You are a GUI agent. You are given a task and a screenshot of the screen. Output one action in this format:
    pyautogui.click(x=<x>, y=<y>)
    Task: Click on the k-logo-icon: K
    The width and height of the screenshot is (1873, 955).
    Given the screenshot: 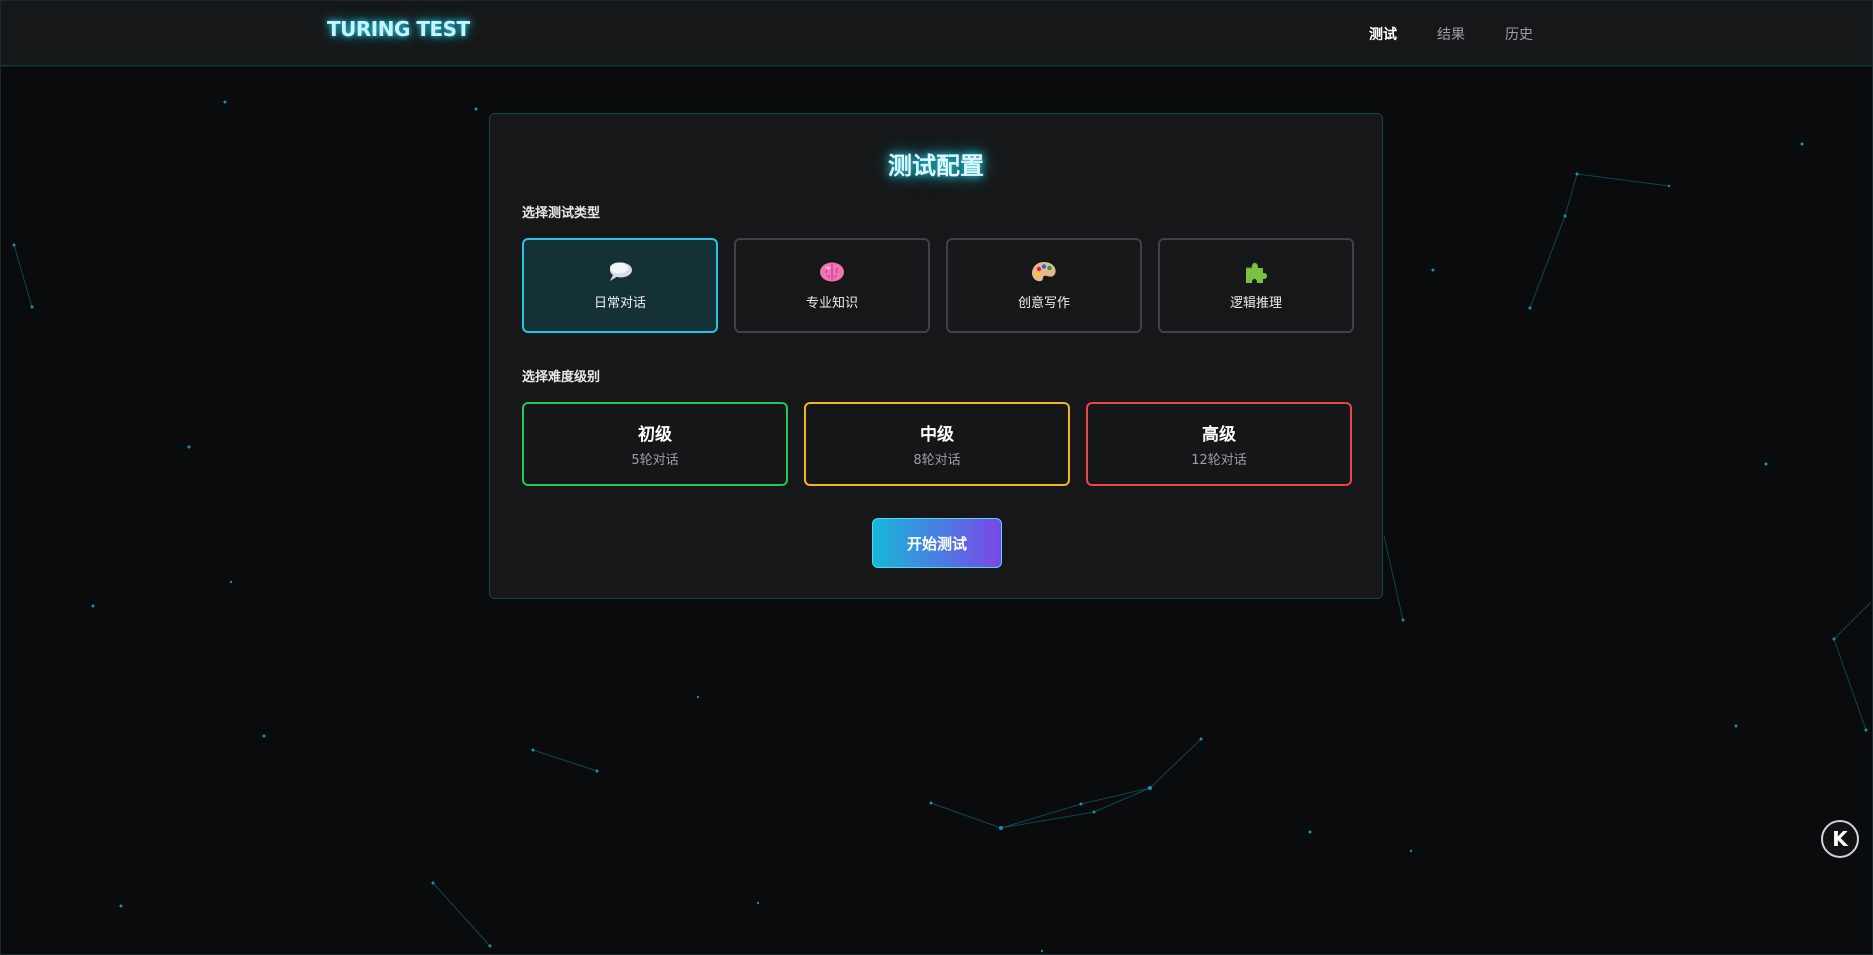 What is the action you would take?
    pyautogui.click(x=1840, y=839)
    